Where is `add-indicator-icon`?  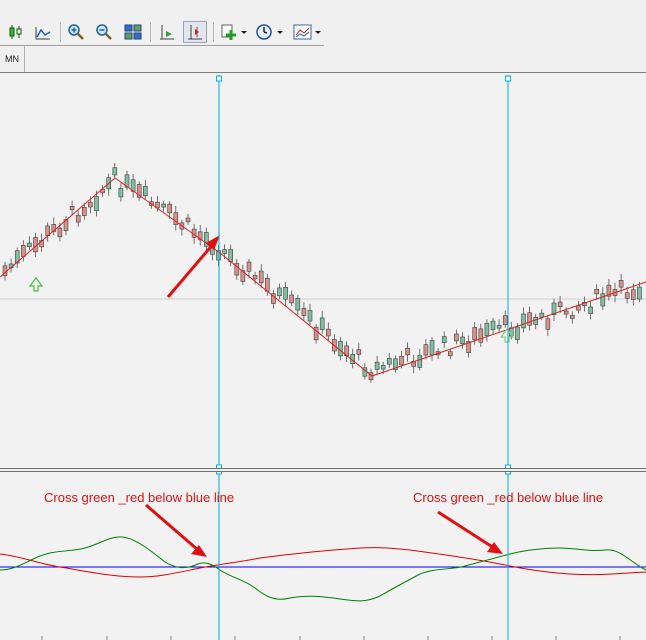
add-indicator-icon is located at coordinates (234, 32).